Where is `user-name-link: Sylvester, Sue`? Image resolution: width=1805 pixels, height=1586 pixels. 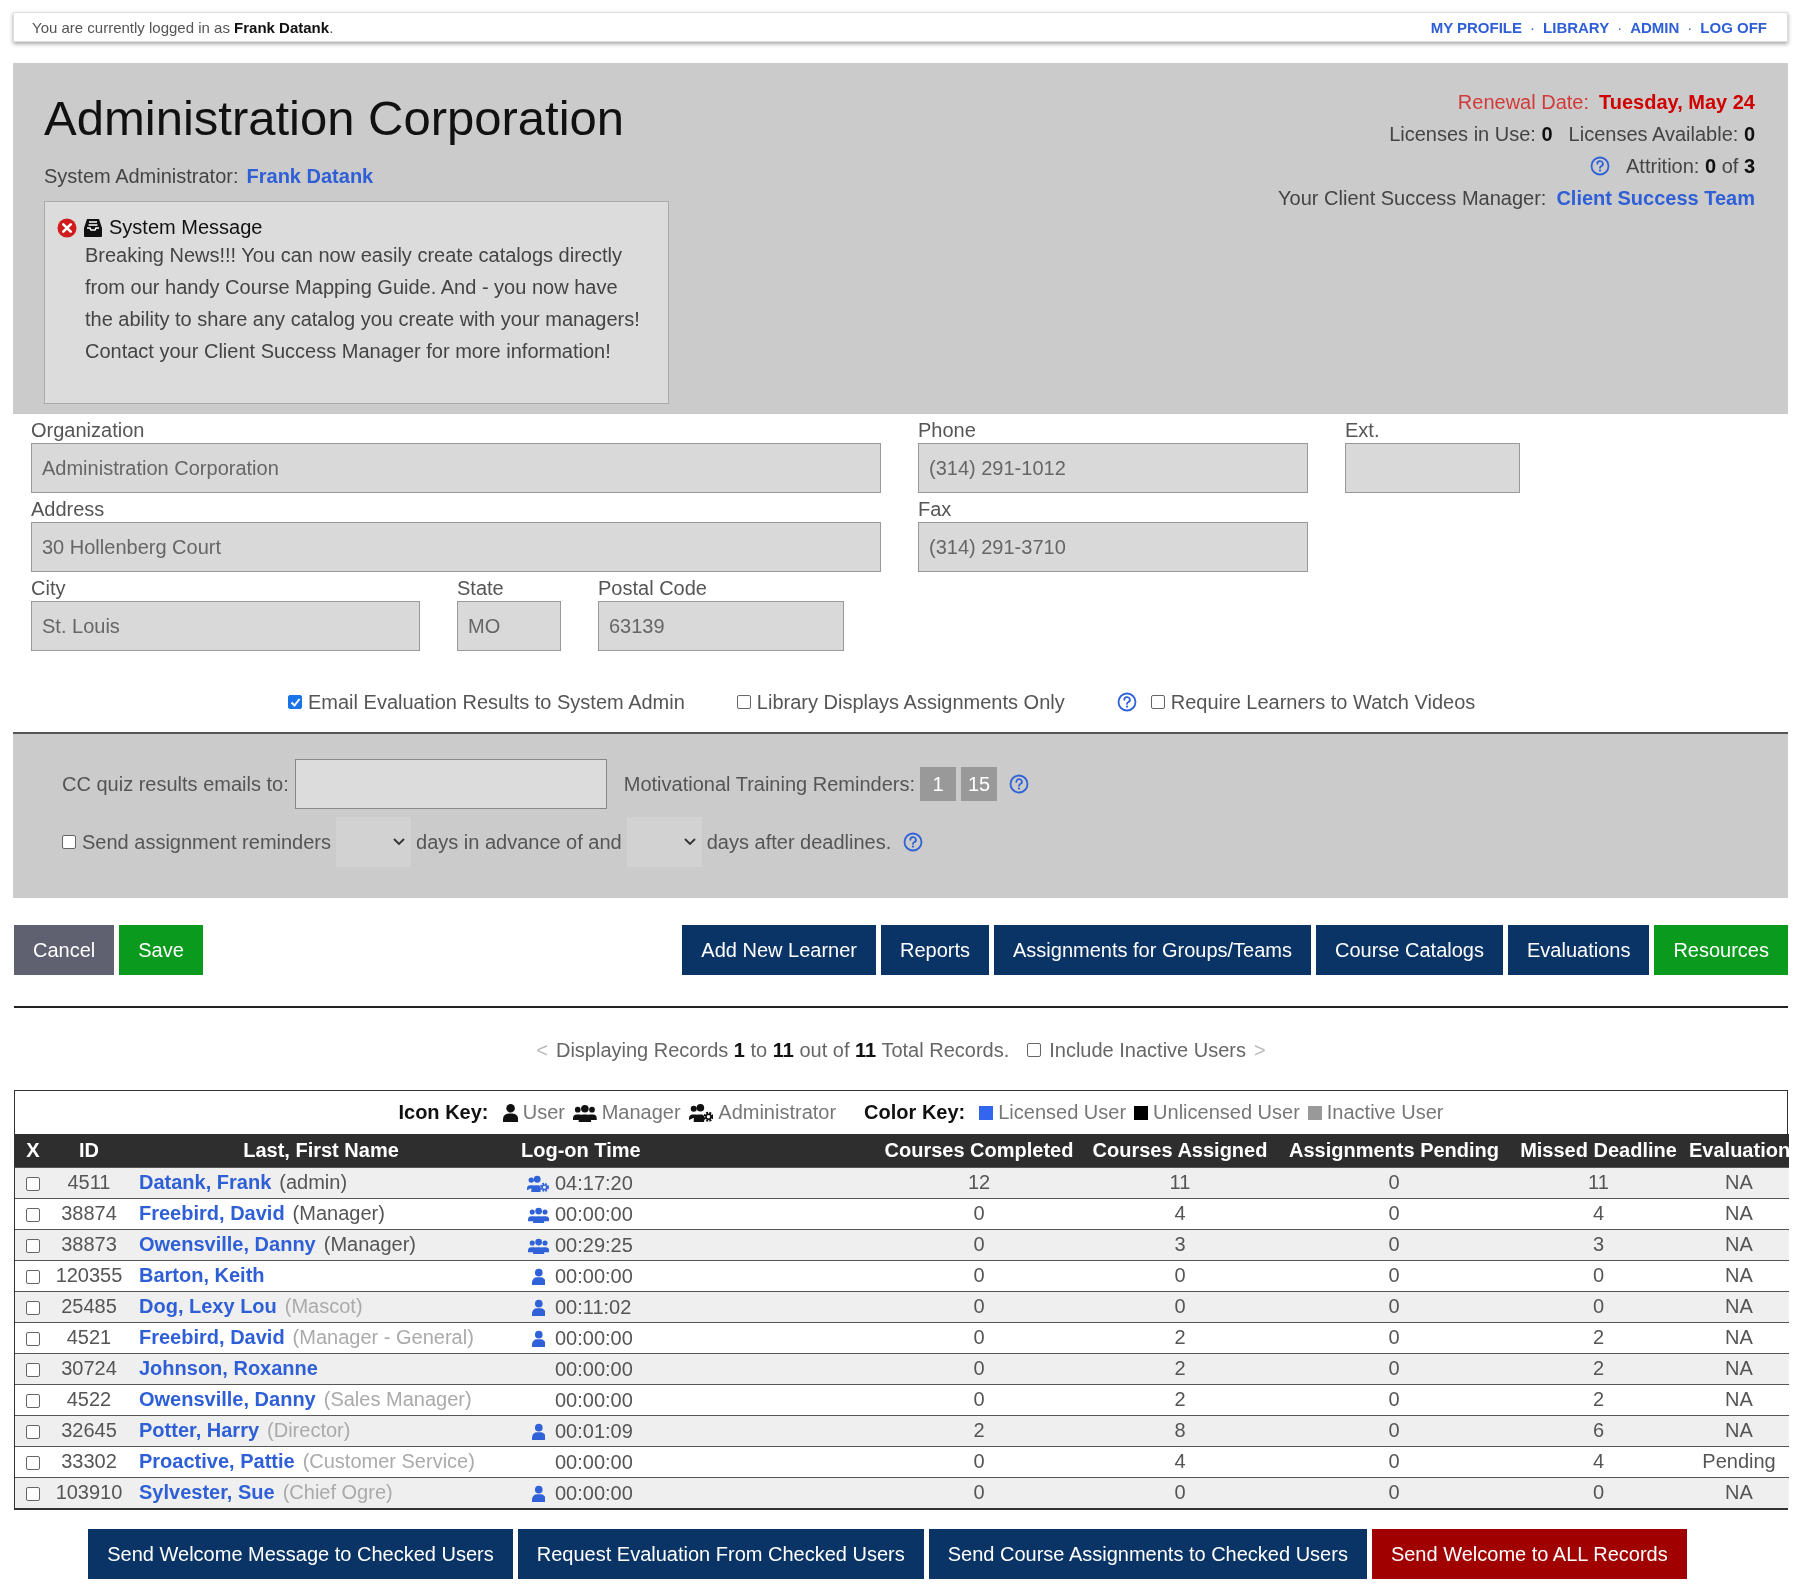
user-name-link: Sylvester, Sue is located at coordinates (207, 1492).